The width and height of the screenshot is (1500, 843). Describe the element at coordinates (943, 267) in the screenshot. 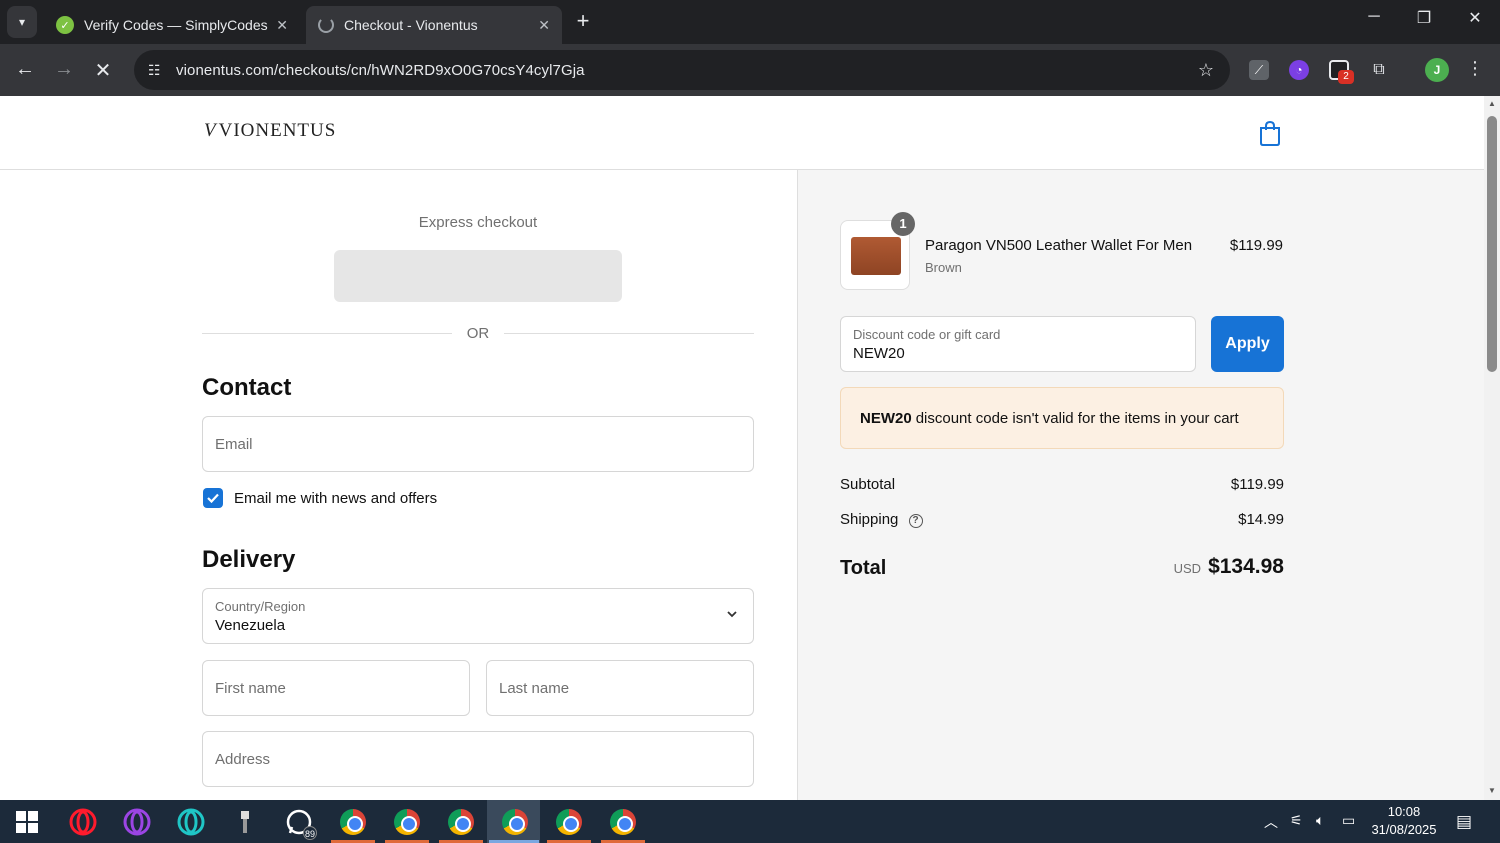

I see `product-variant: Brown` at that location.